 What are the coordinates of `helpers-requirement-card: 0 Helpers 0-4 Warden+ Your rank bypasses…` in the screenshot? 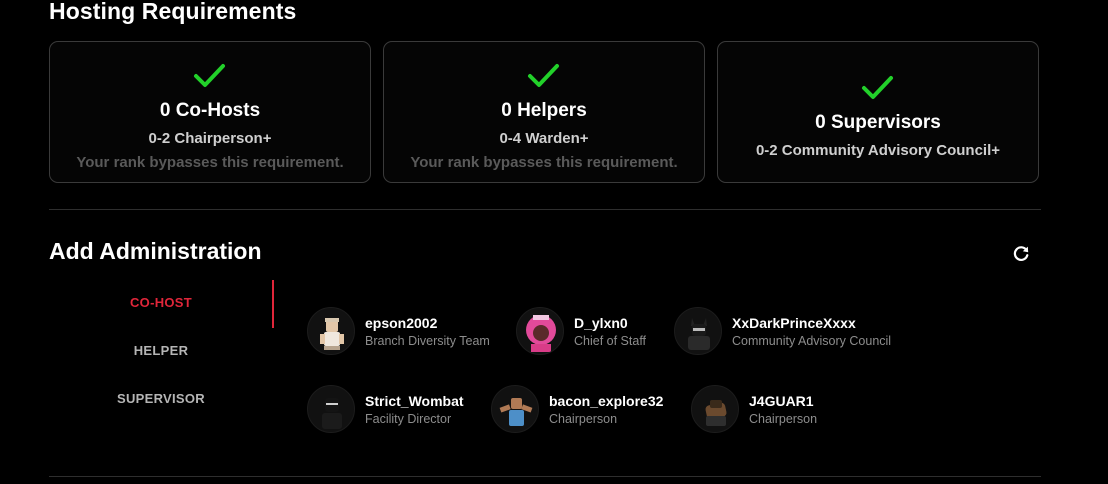 It's located at (544, 112).